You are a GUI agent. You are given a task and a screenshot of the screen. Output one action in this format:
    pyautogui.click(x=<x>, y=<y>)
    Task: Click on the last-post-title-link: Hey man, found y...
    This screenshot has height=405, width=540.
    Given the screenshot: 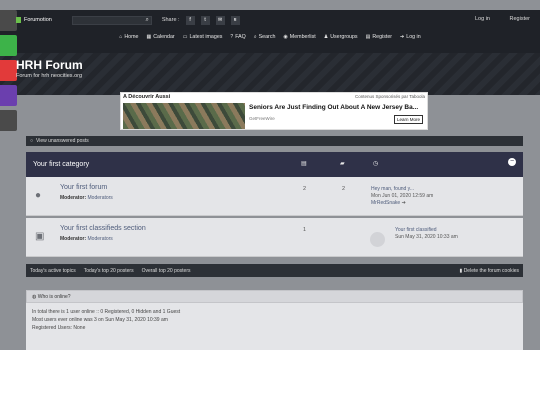 What is the action you would take?
    pyautogui.click(x=402, y=189)
    